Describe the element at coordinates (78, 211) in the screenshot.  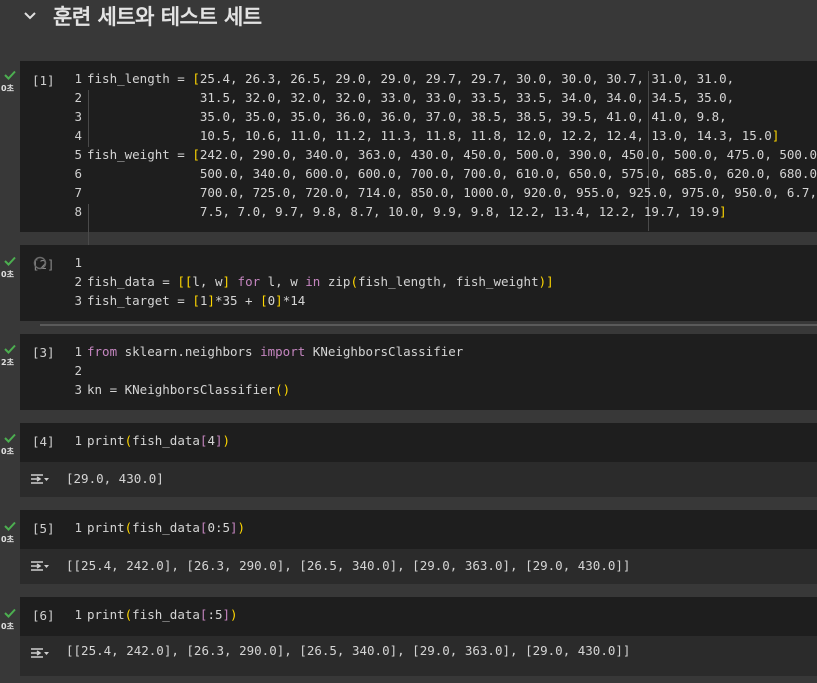
I see `line-number: 8` at that location.